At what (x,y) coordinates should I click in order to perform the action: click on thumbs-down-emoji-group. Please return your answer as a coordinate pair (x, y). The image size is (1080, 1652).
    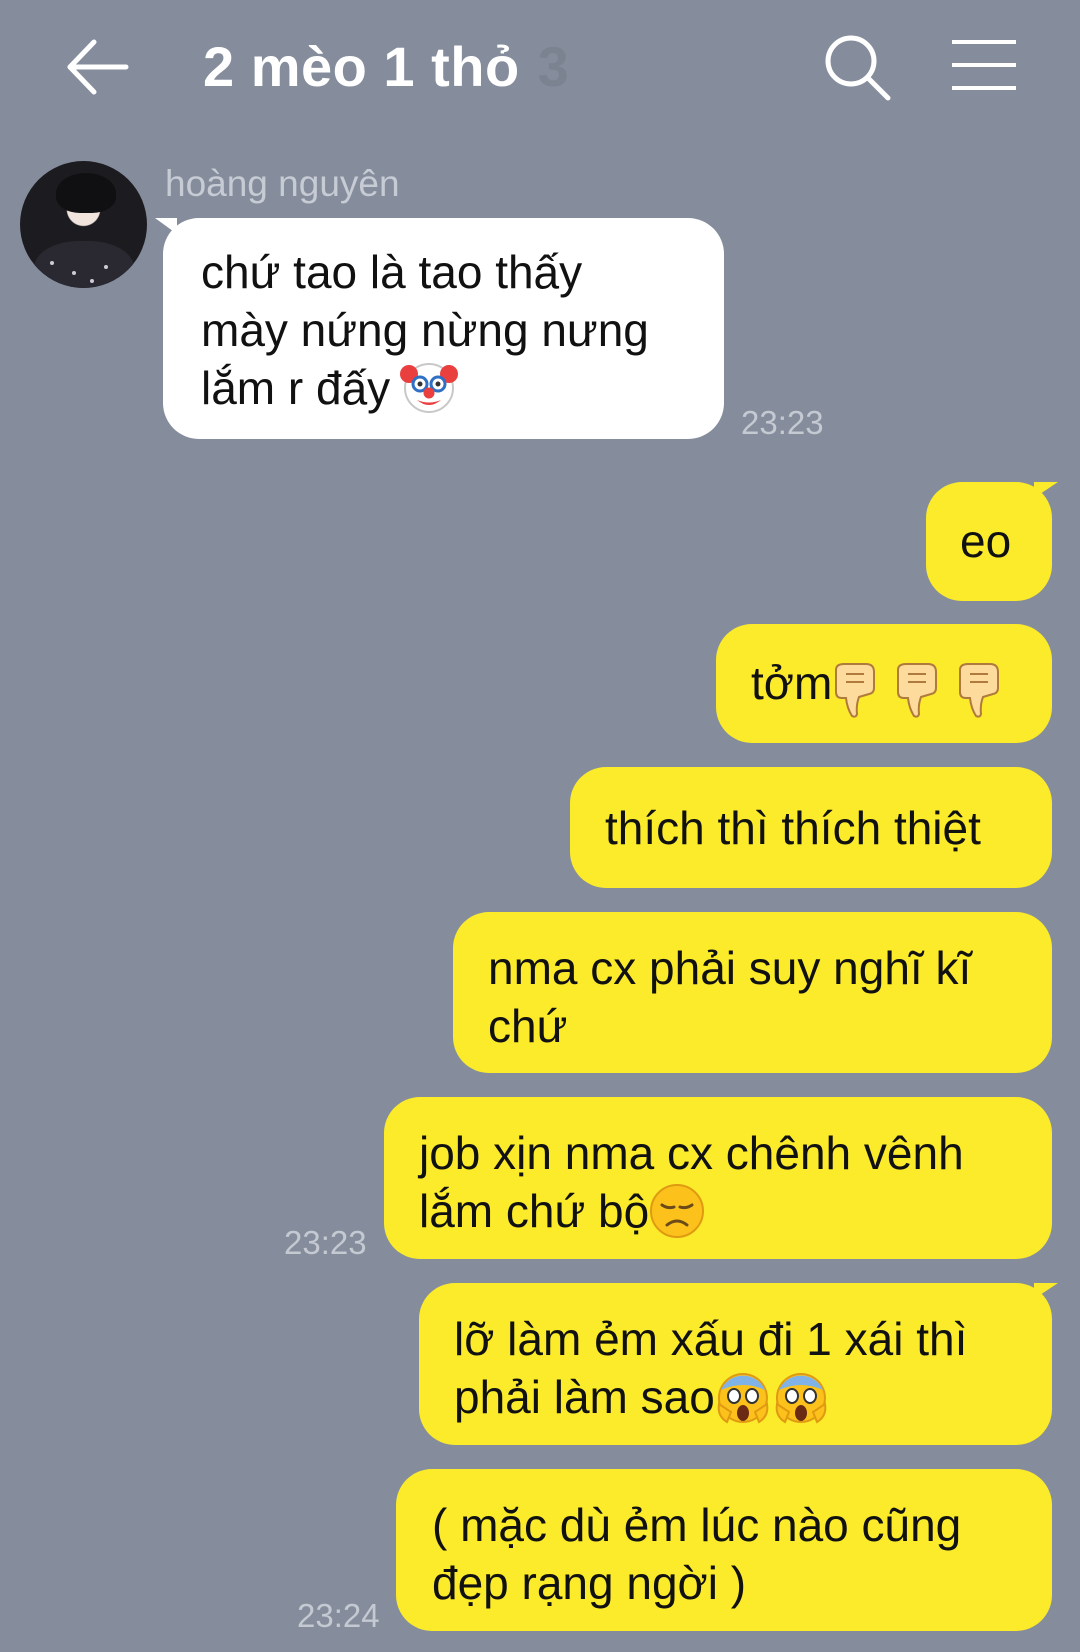
    Looking at the image, I should click on (922, 687).